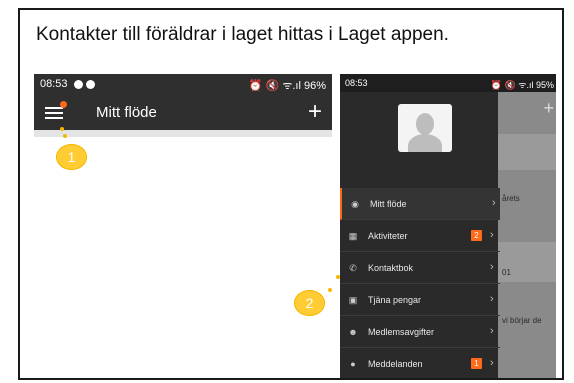  I want to click on chat-icon: ●, so click(353, 364).